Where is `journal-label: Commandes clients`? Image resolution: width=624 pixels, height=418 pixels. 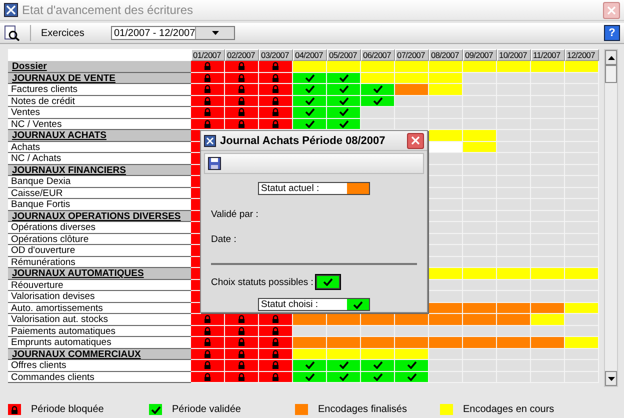 journal-label: Commandes clients is located at coordinates (99, 377).